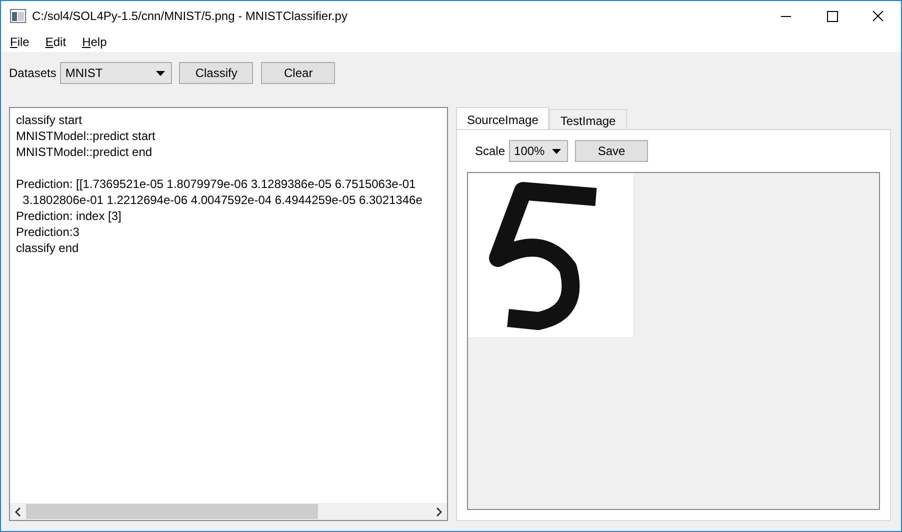 The height and width of the screenshot is (532, 902). What do you see at coordinates (538, 151) in the screenshot?
I see `scale-dropdown: 100%` at bounding box center [538, 151].